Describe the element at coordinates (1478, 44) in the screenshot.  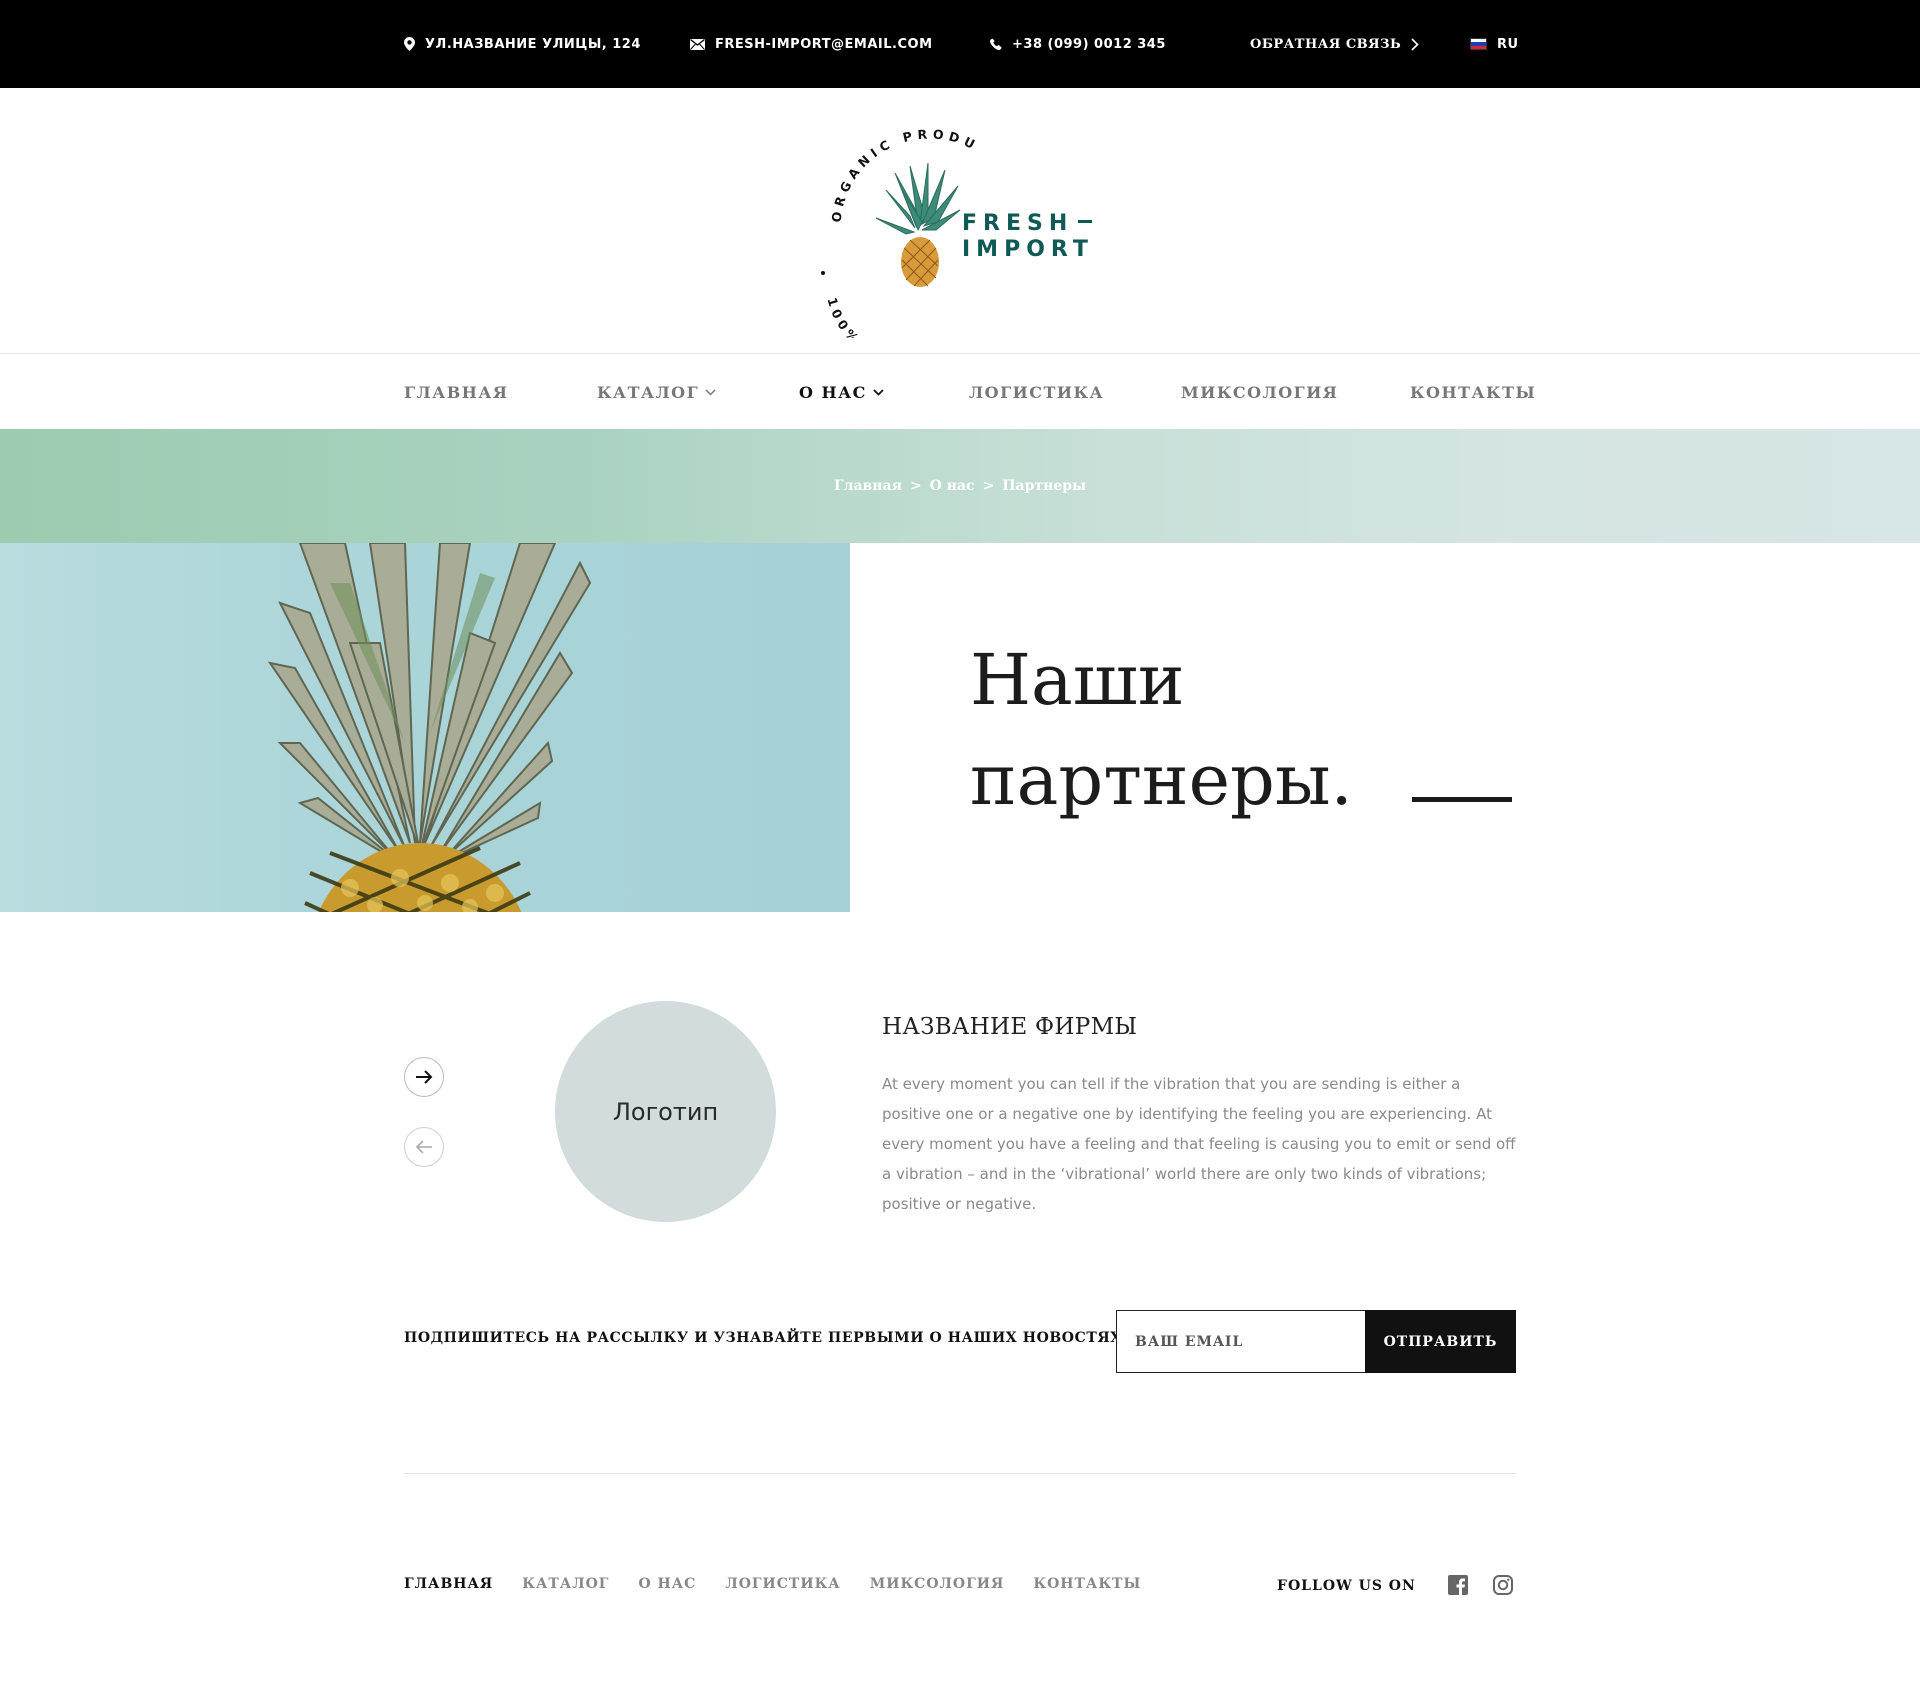
I see `russia-flag-icon` at that location.